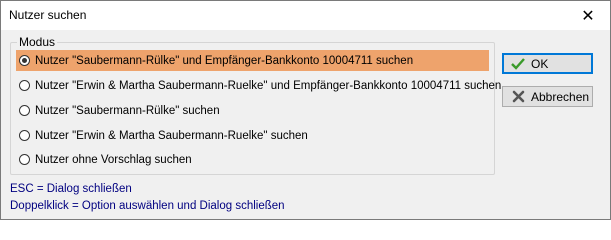 Image resolution: width=611 pixels, height=240 pixels. What do you see at coordinates (540, 63) in the screenshot?
I see `ok-button-label: OK` at bounding box center [540, 63].